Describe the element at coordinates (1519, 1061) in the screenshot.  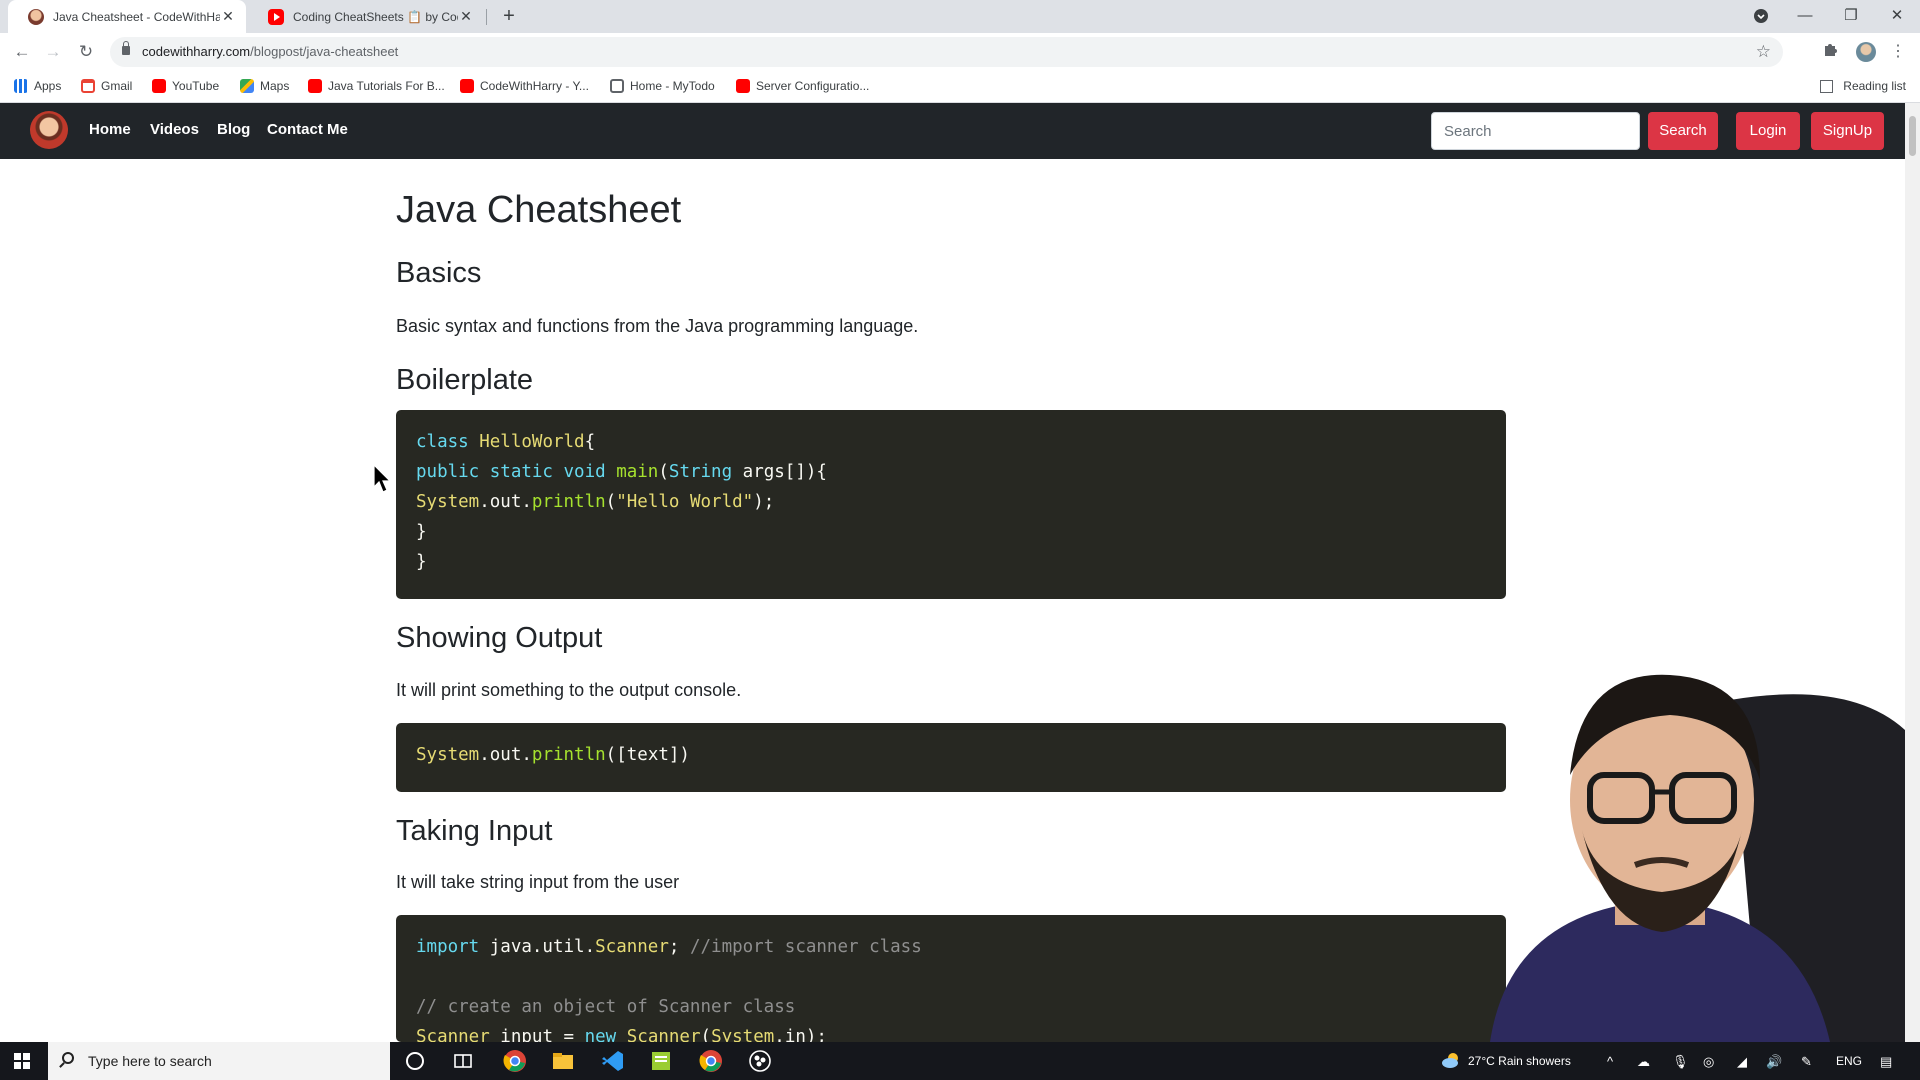
I see `weather-text: 27°C Rain showers` at that location.